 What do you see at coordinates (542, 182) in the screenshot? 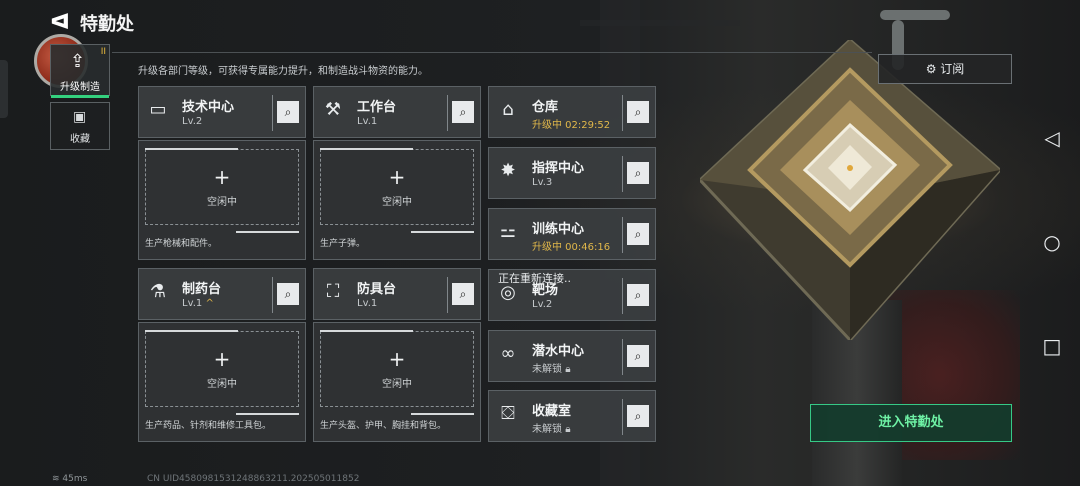
I see `dept-status: Lv.3` at bounding box center [542, 182].